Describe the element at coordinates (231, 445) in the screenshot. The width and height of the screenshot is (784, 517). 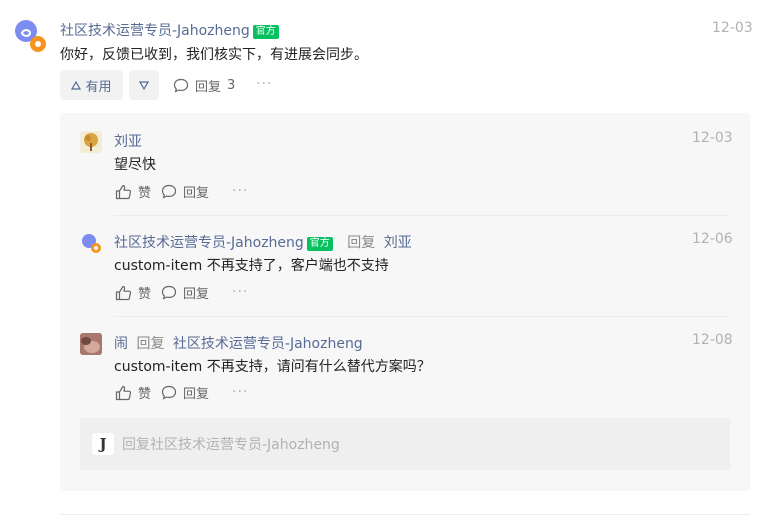
I see `reply-input-placeholder: 回复社区技术运营专员-Jahozheng` at that location.